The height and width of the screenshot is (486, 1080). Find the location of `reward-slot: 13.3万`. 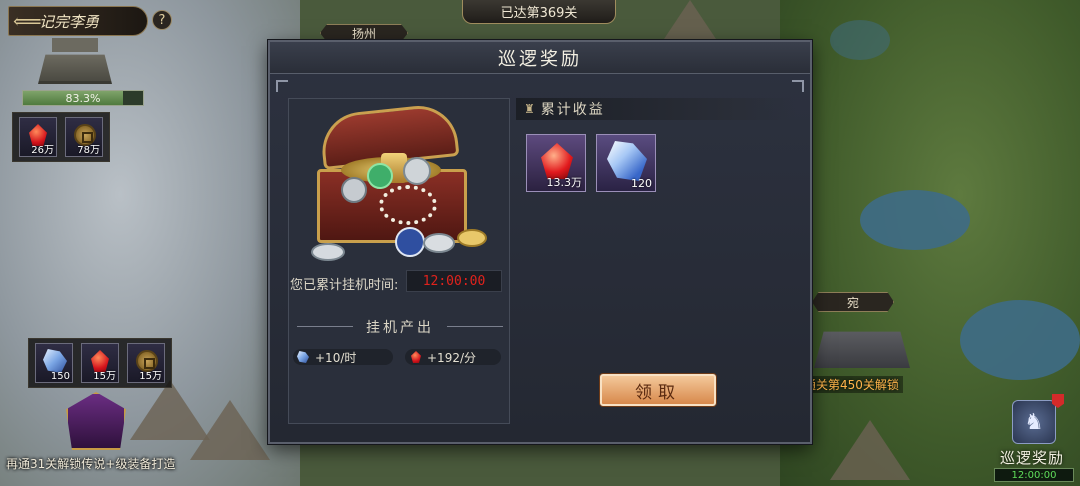

reward-slot: 13.3万 is located at coordinates (556, 163).